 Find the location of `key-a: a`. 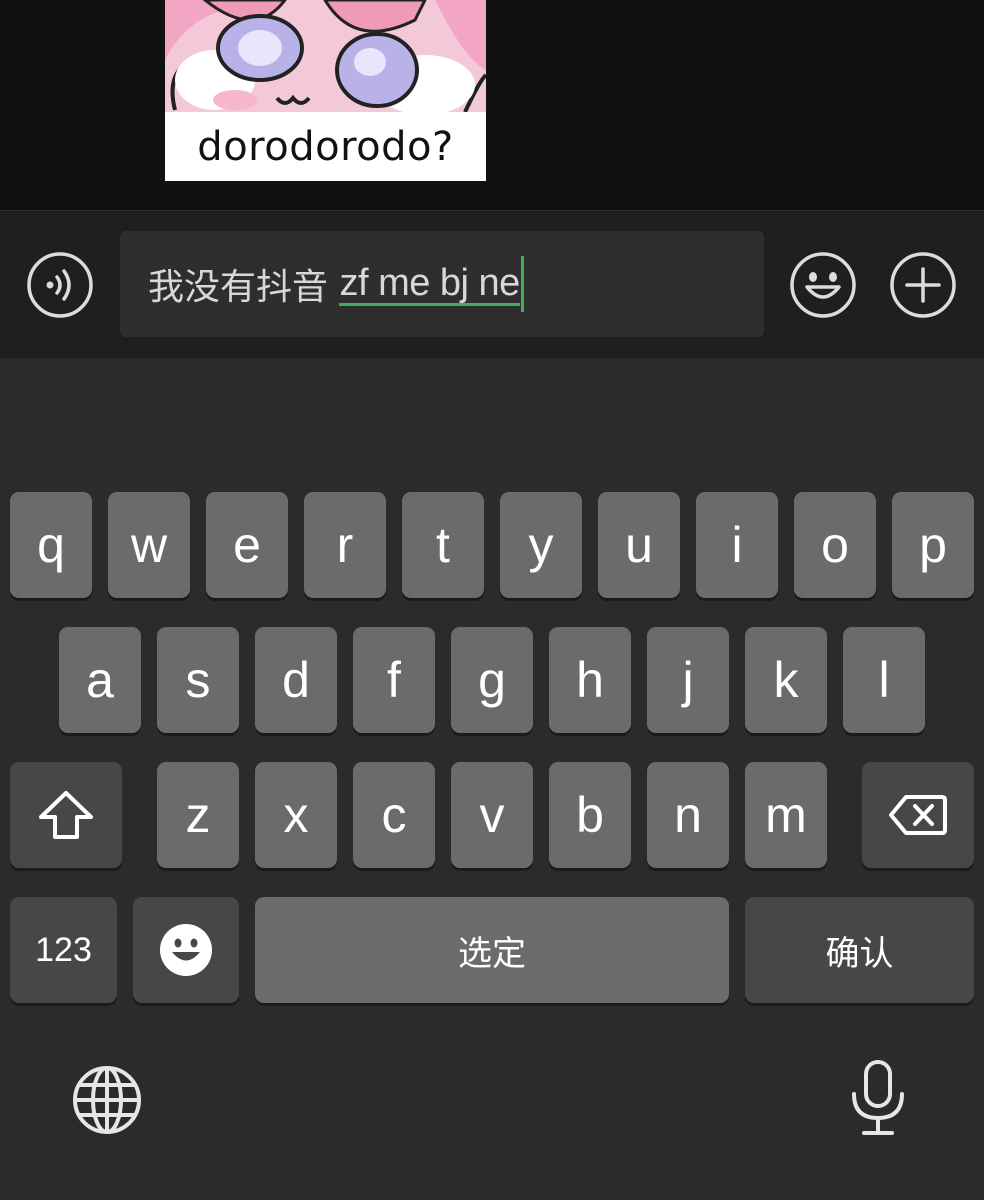

key-a: a is located at coordinates (100, 680).